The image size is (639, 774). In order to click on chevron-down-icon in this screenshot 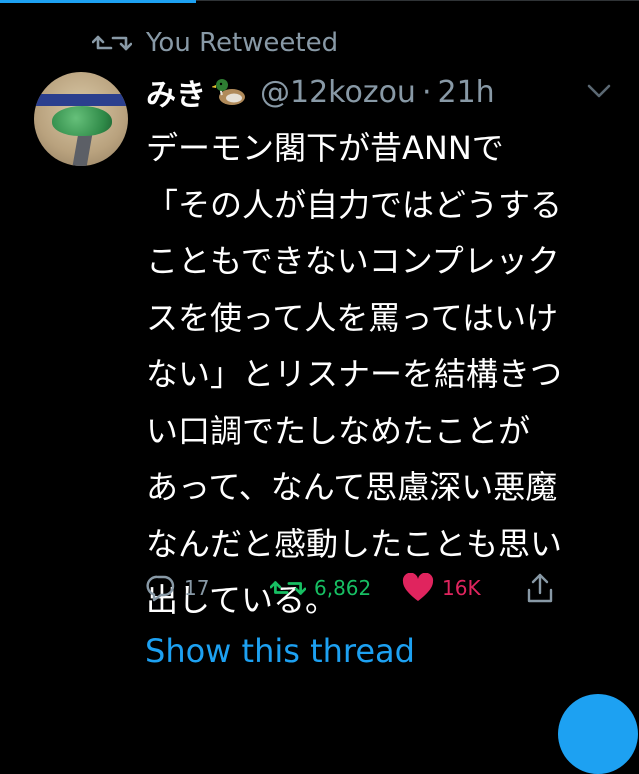, I will do `click(599, 91)`.